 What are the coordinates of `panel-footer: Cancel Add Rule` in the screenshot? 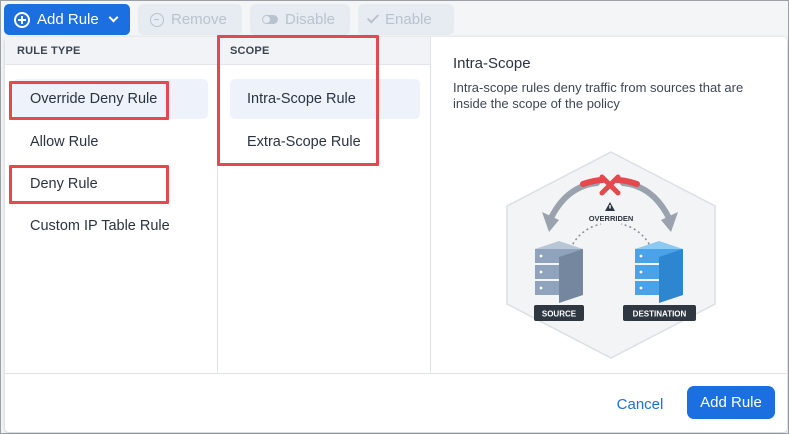 It's located at (396, 402).